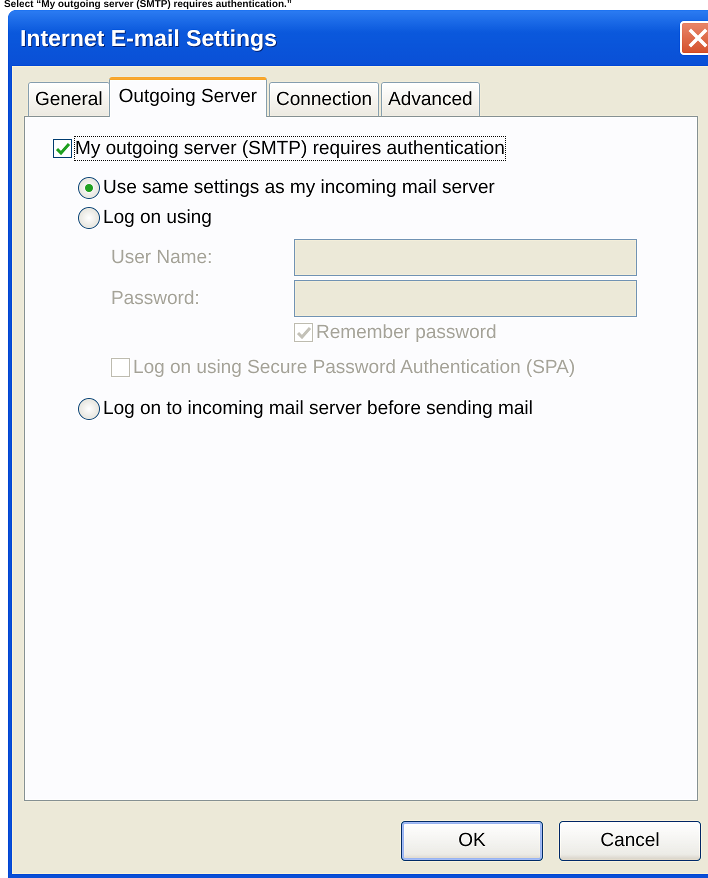 This screenshot has width=708, height=878. I want to click on tab: Connection, so click(324, 99).